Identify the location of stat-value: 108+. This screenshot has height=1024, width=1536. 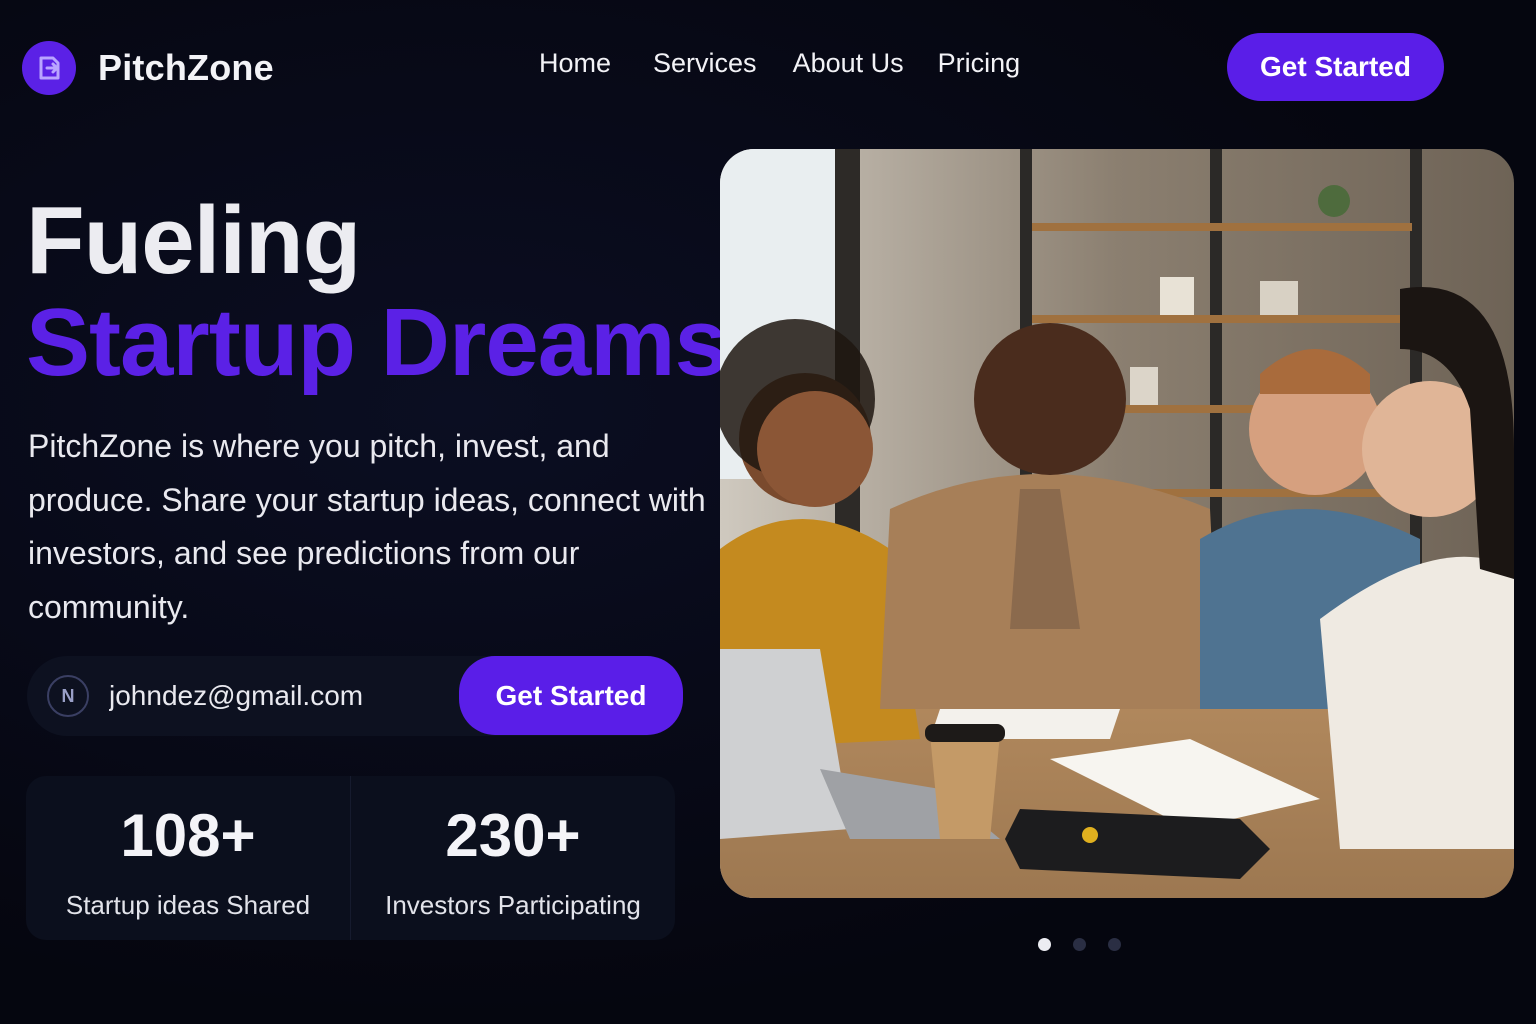
(188, 835).